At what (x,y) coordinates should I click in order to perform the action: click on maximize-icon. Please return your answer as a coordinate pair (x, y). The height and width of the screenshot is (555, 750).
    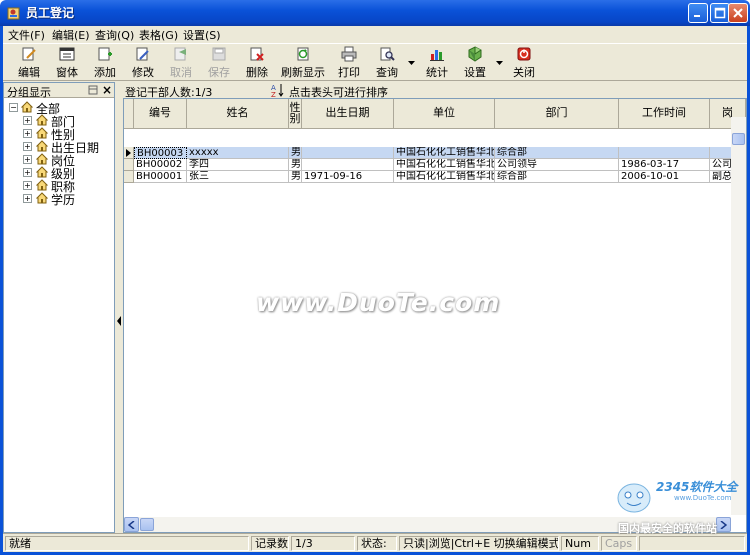
    Looking at the image, I should click on (720, 13).